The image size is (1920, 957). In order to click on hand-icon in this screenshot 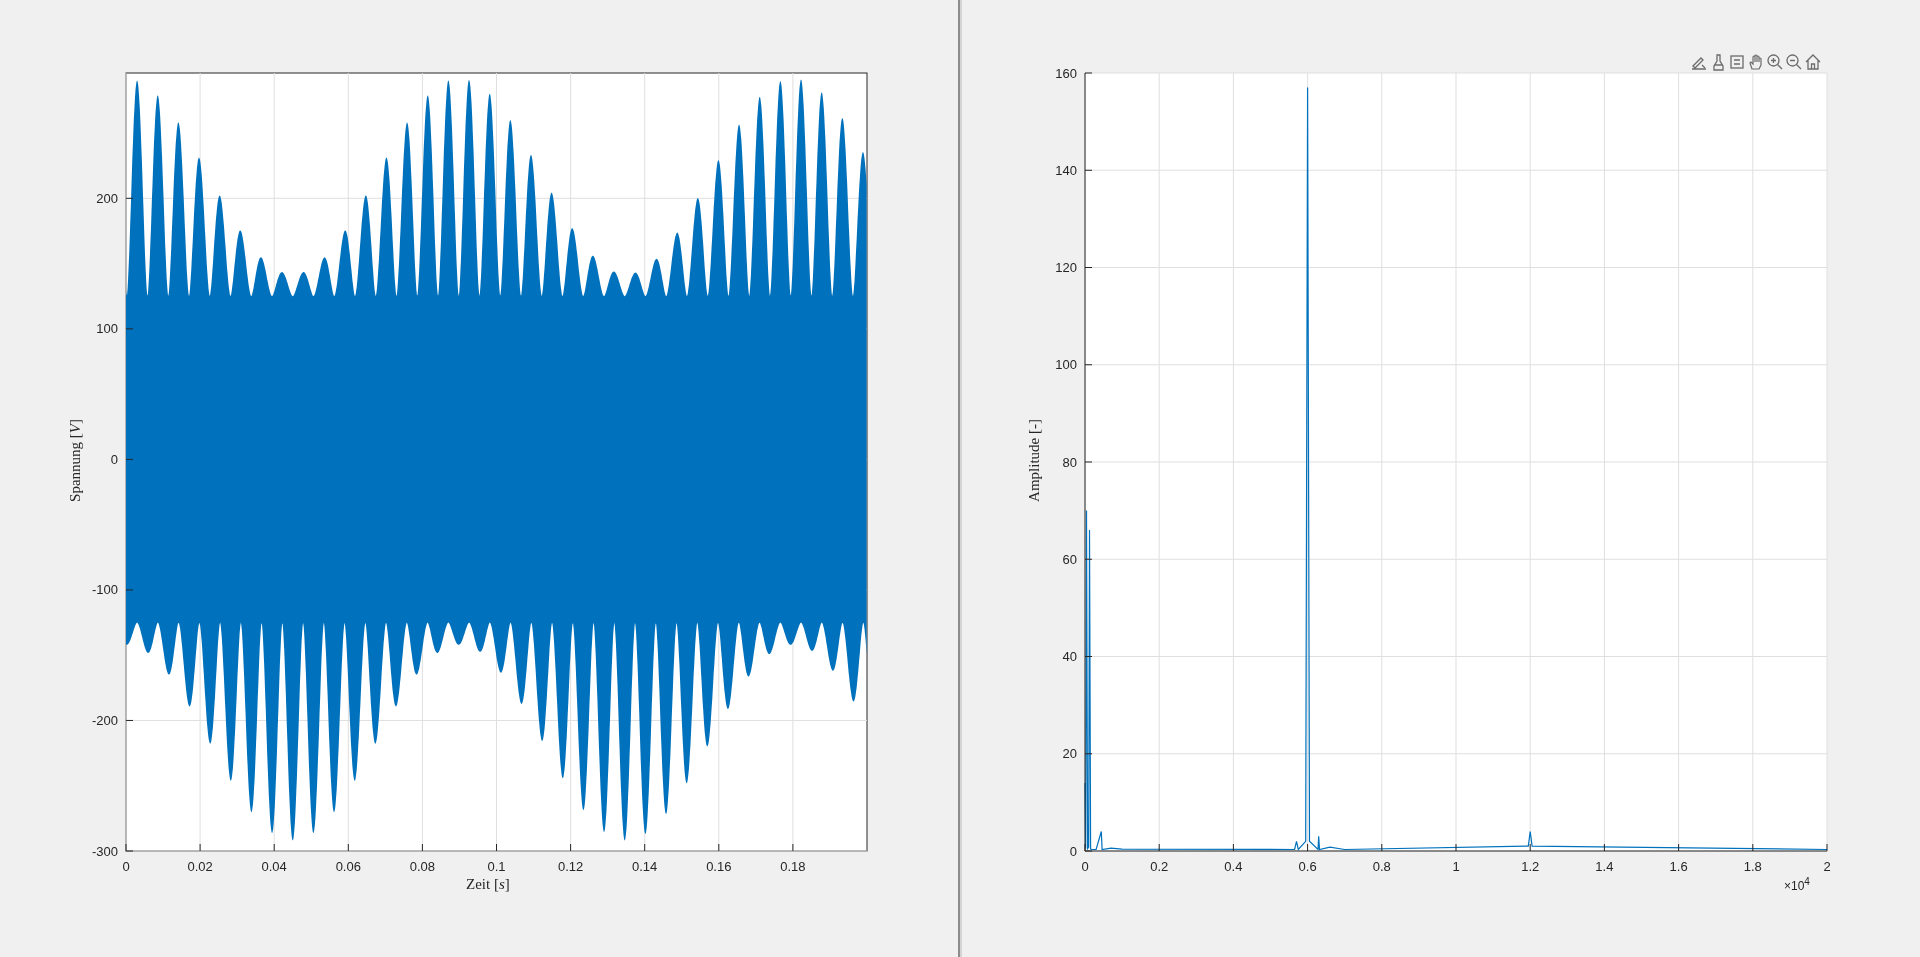, I will do `click(1756, 62)`.